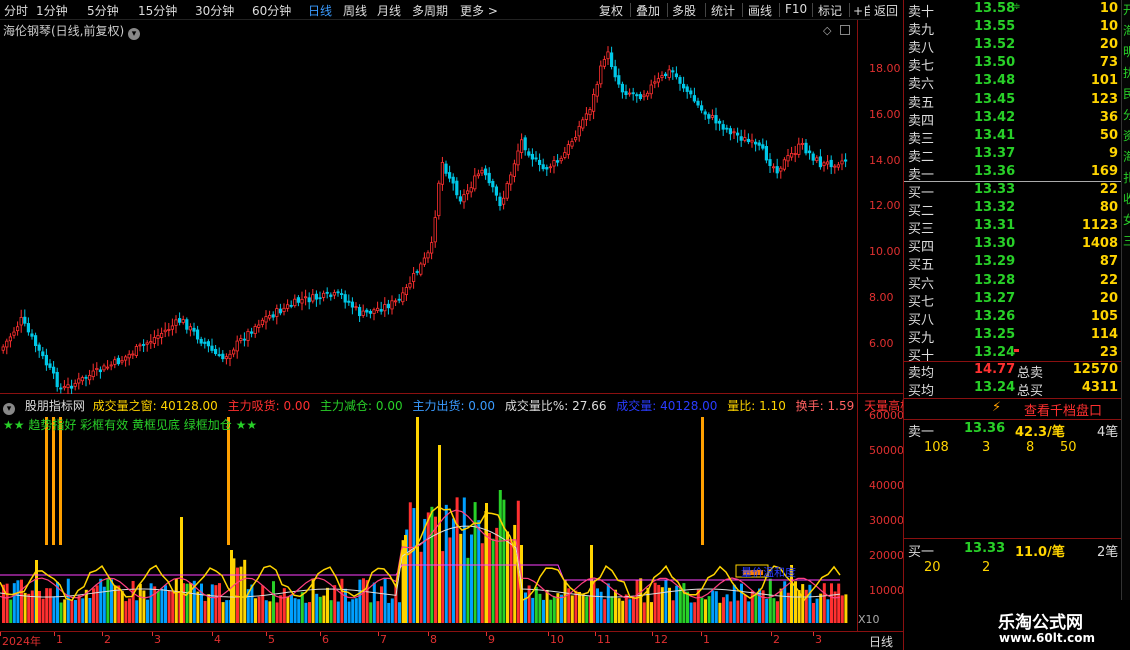 This screenshot has height=650, width=1130. I want to click on bids-level-row: 买一 13.33 22, so click(1013, 191).